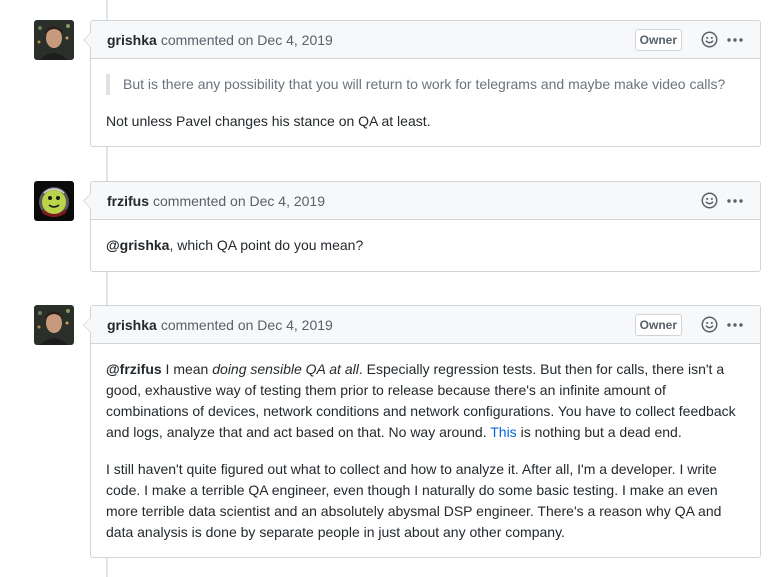 The height and width of the screenshot is (577, 778). I want to click on user-mention: @grishka, so click(137, 245).